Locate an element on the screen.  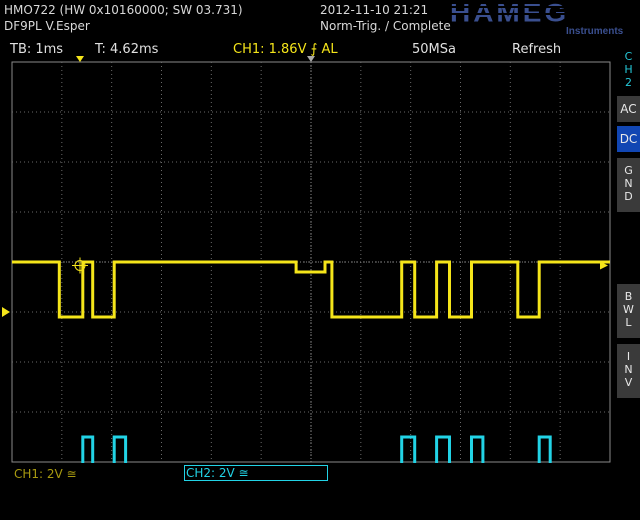
inv-letter-n: N is located at coordinates (628, 369).